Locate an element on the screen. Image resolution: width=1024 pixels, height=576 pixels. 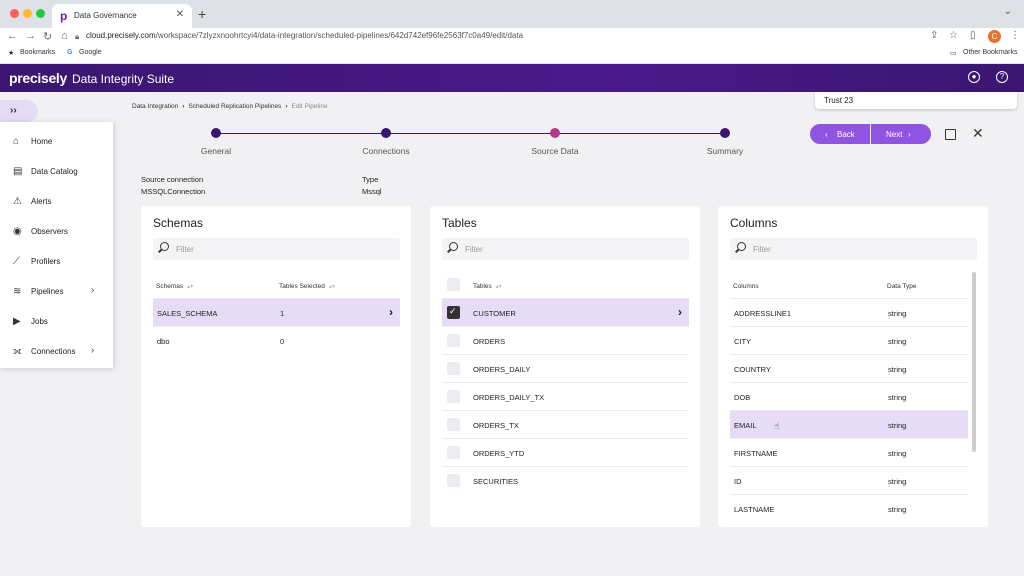
tables-title: Tables is located at coordinates (459, 223).